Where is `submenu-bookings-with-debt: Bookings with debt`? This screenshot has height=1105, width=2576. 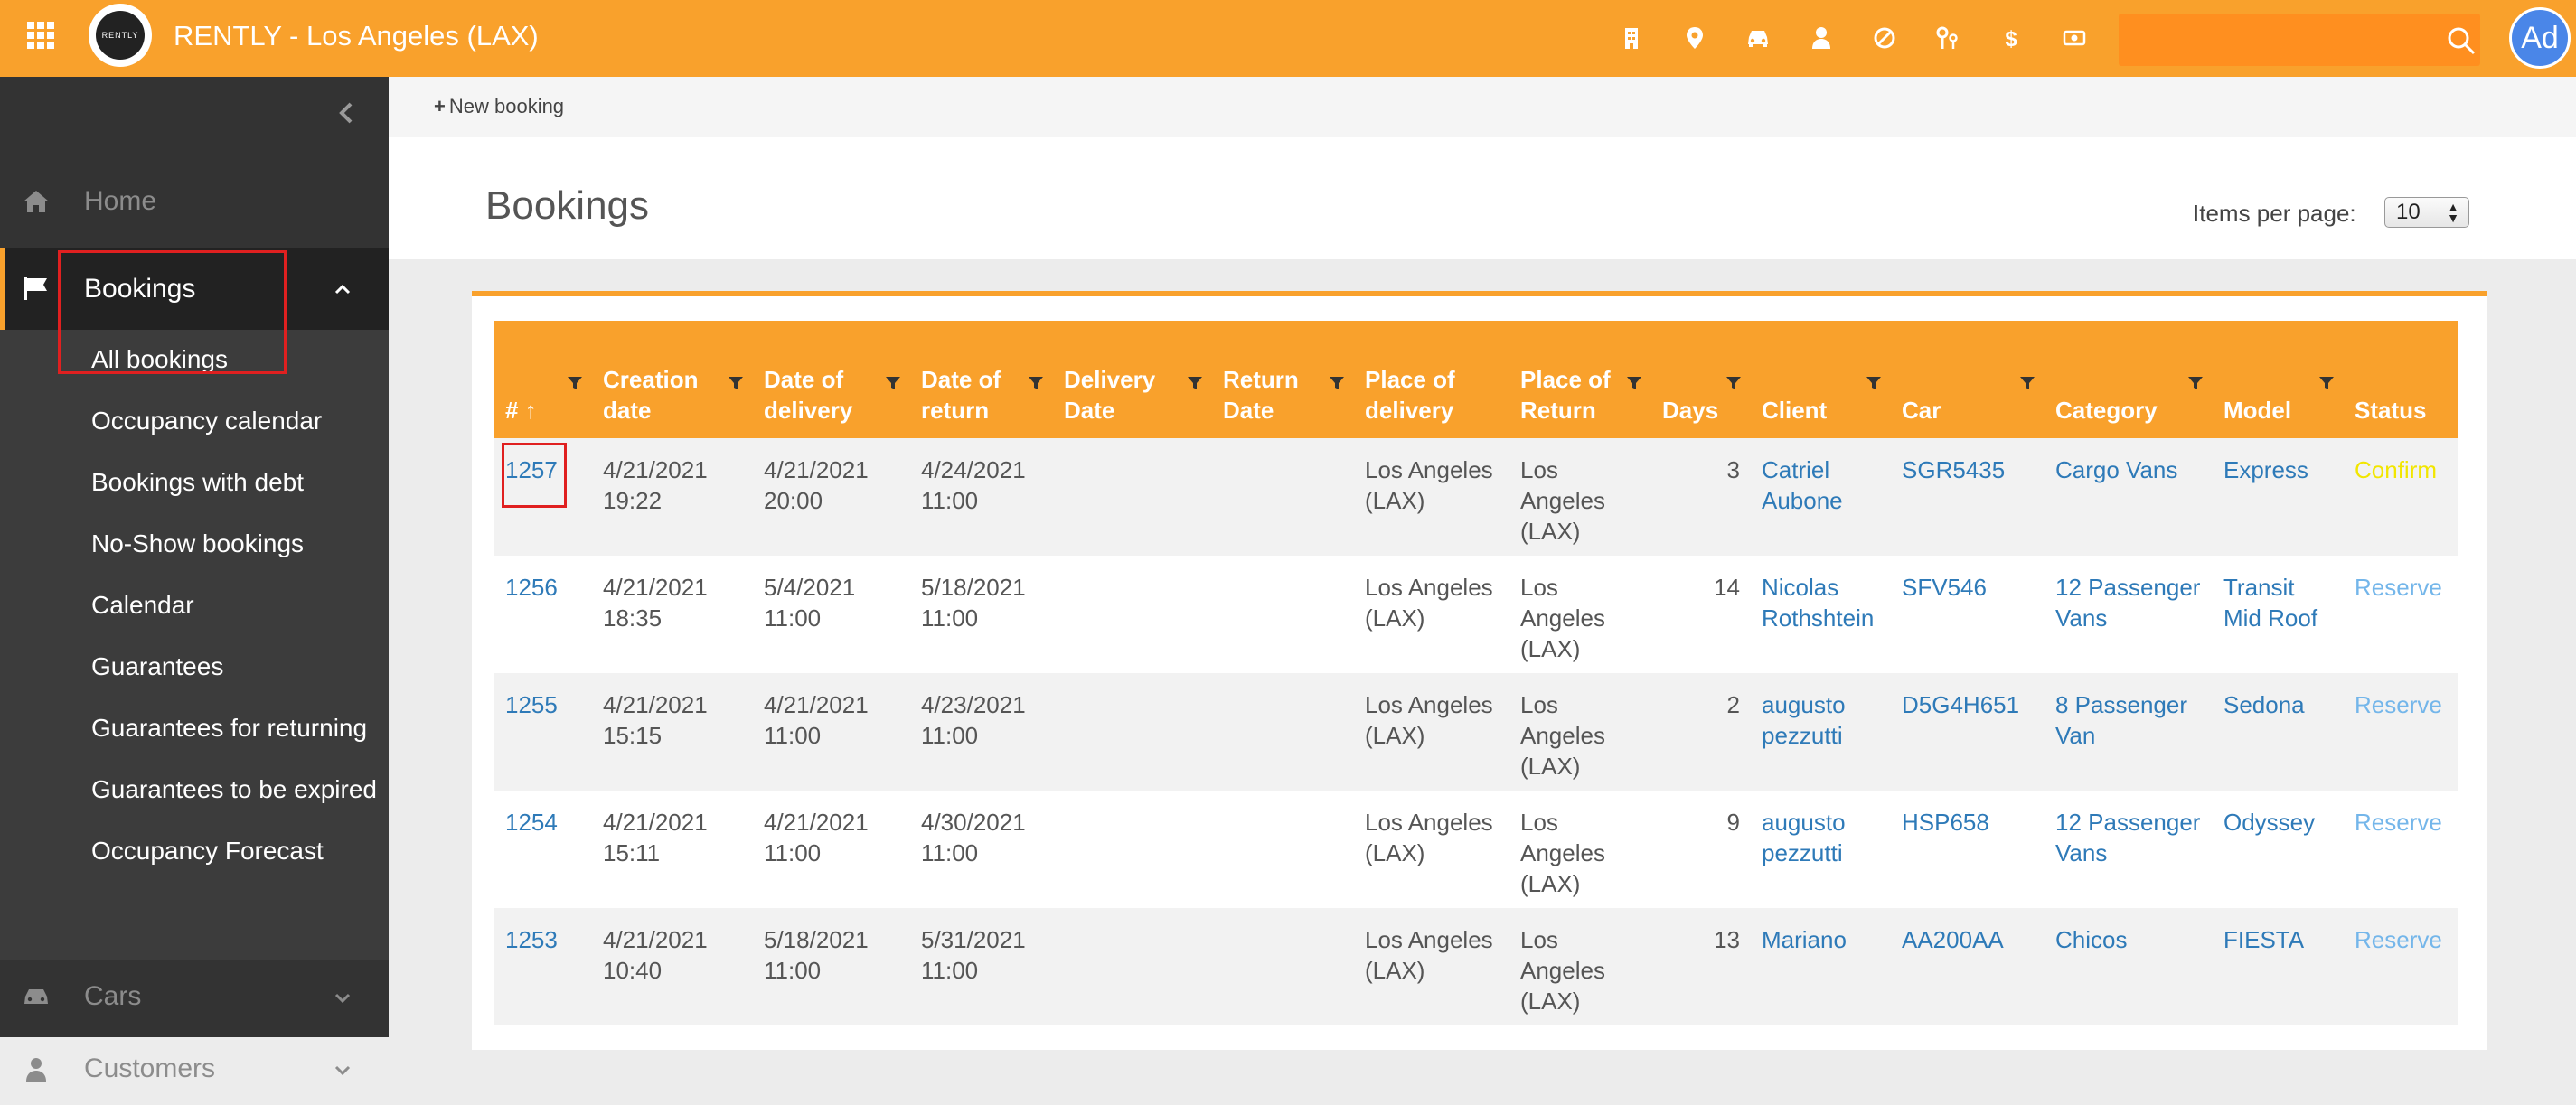 submenu-bookings-with-debt: Bookings with debt is located at coordinates (198, 482).